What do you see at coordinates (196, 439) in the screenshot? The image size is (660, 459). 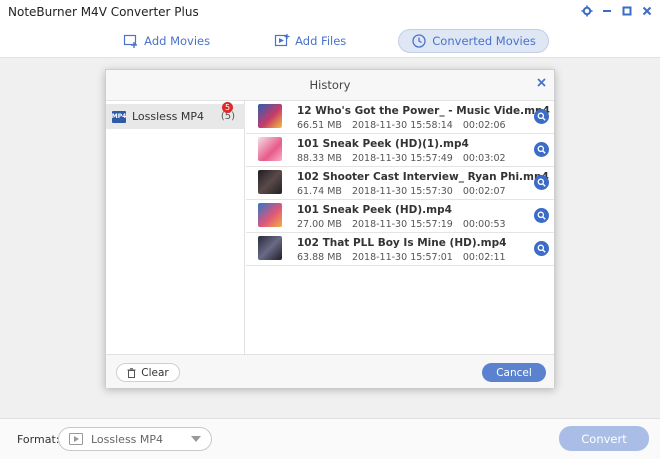 I see `chevron-down-icon` at bounding box center [196, 439].